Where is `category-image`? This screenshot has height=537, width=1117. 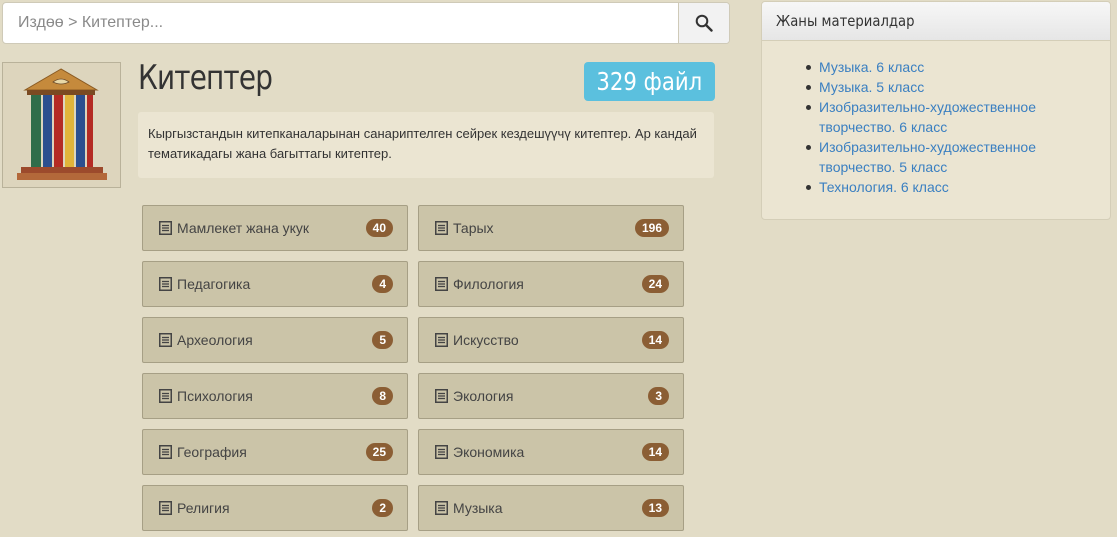 category-image is located at coordinates (61, 125).